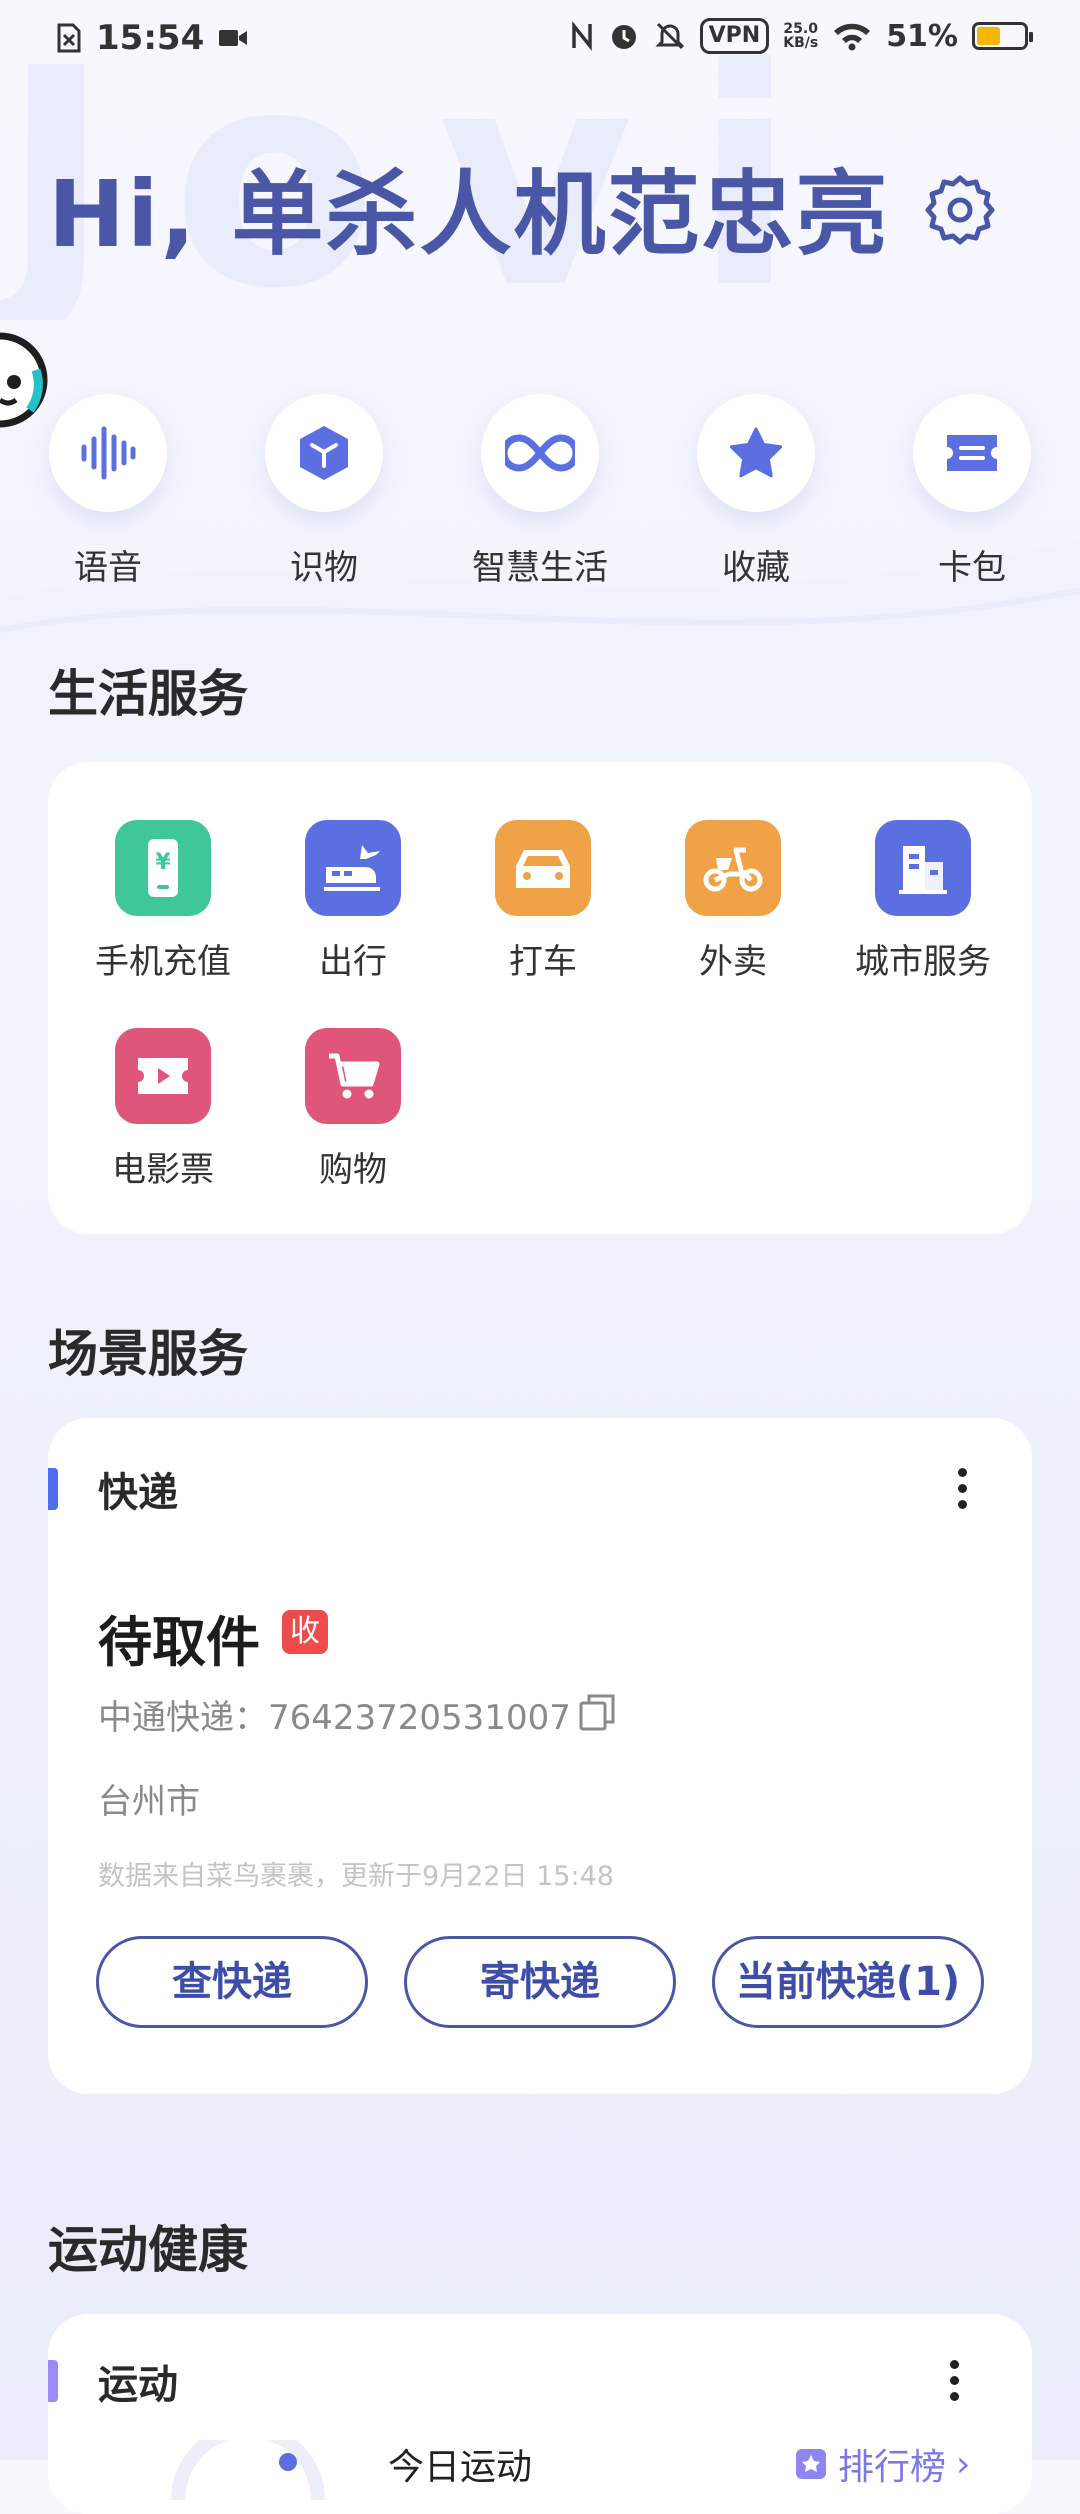 This screenshot has width=1080, height=2514. I want to click on send-express-button: 寄快递, so click(540, 1982).